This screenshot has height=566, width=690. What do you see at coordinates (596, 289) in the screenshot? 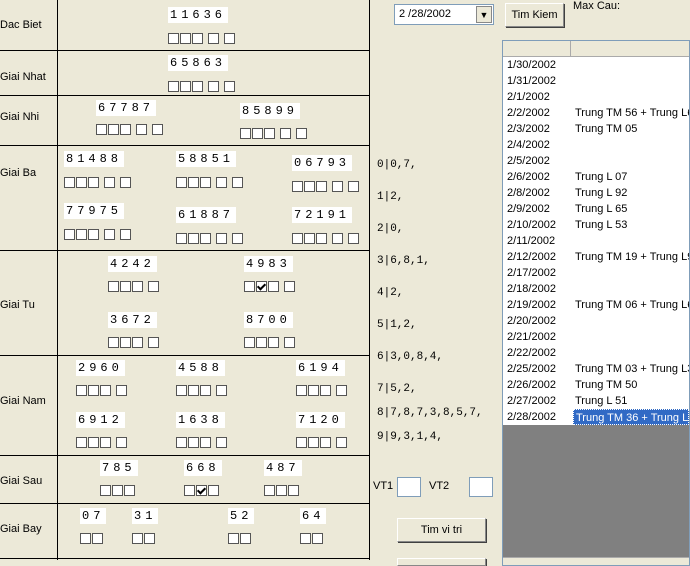
I see `list-item: 2/18/2002` at bounding box center [596, 289].